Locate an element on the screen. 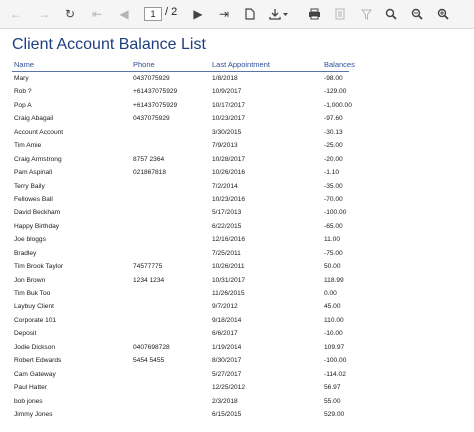 Image resolution: width=474 pixels, height=432 pixels. balance-cell: -129.00 is located at coordinates (335, 92).